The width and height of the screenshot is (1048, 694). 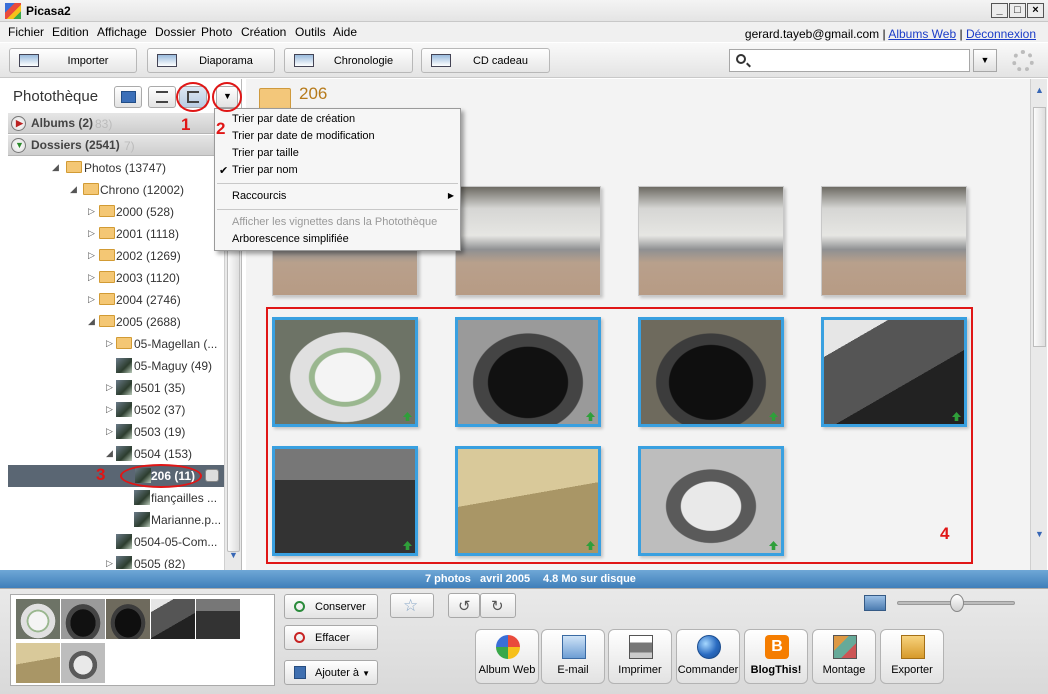 What do you see at coordinates (310, 32) in the screenshot?
I see `menu-outils: Outils` at bounding box center [310, 32].